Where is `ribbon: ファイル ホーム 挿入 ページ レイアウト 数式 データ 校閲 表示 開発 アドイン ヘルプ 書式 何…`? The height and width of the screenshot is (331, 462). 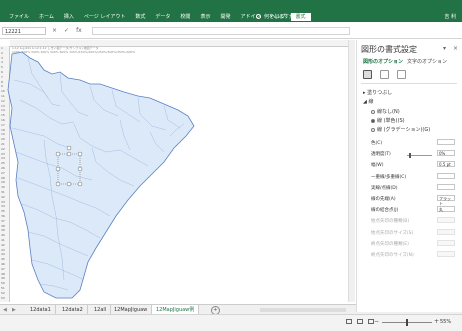 ribbon: ファイル ホーム 挿入 ページ レイアウト 数式 データ 校閲 表示 開発 アドイン ヘルプ 書式 何… is located at coordinates (231, 11).